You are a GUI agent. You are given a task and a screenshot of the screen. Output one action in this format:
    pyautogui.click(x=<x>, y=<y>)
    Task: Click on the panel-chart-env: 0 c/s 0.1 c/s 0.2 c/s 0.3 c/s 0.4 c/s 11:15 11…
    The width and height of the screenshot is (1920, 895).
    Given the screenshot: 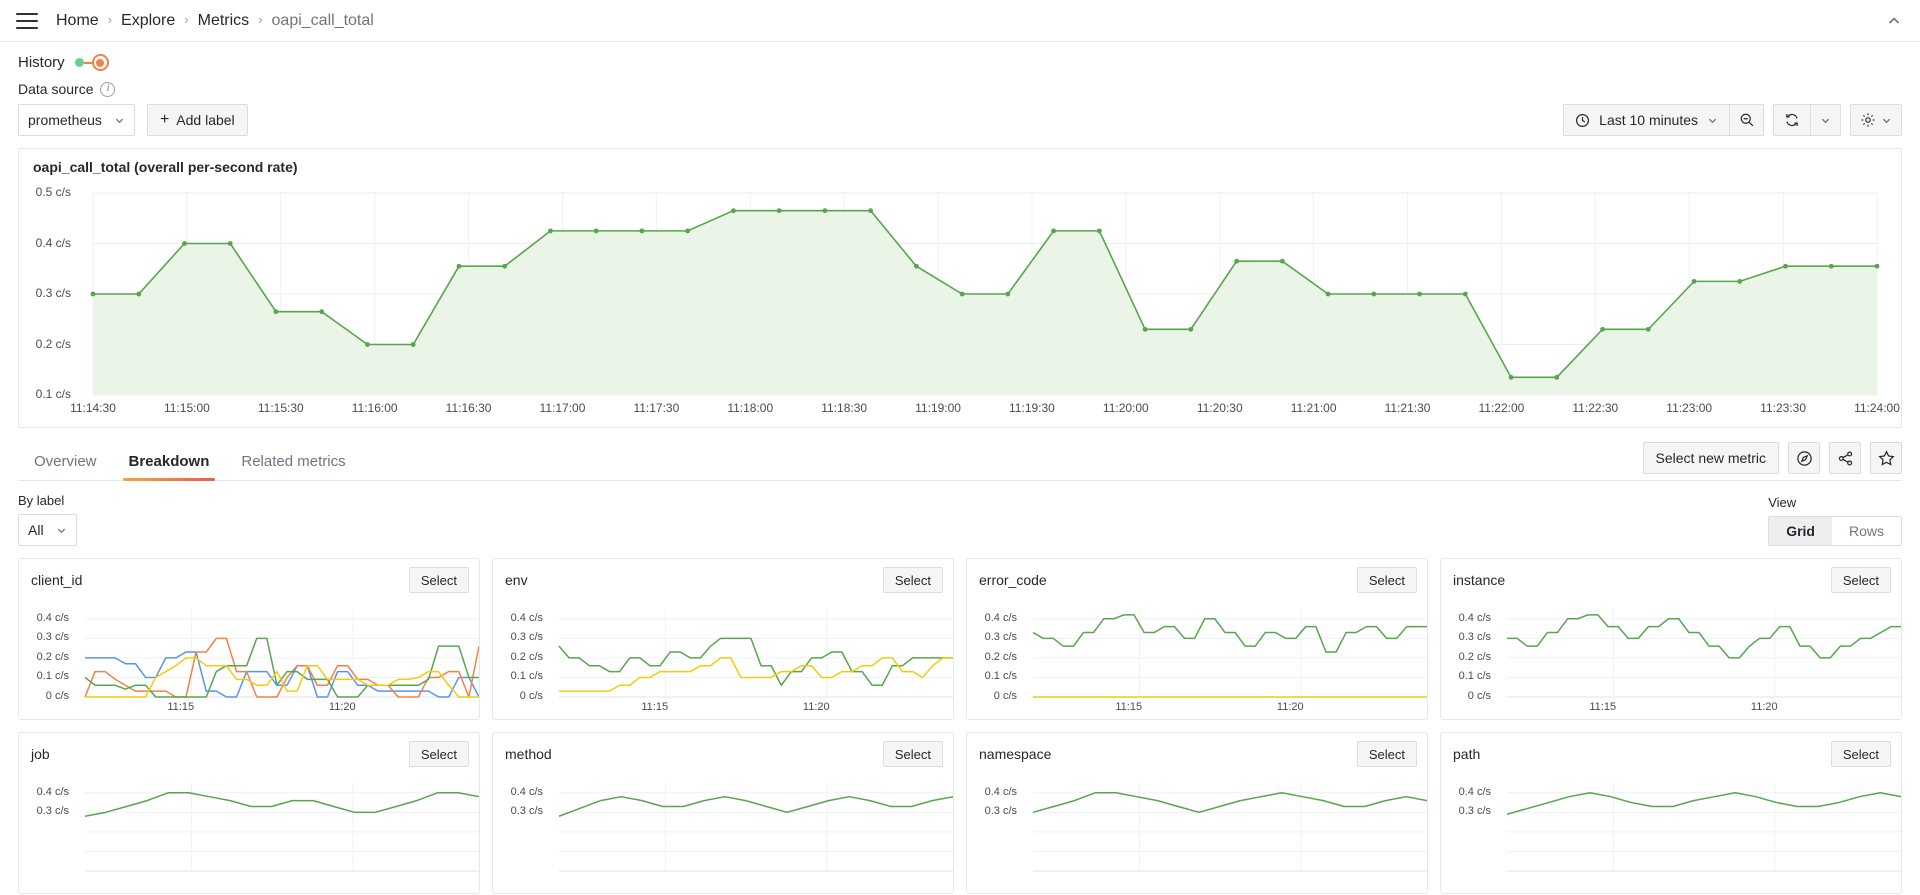 What is the action you would take?
    pyautogui.click(x=723, y=660)
    